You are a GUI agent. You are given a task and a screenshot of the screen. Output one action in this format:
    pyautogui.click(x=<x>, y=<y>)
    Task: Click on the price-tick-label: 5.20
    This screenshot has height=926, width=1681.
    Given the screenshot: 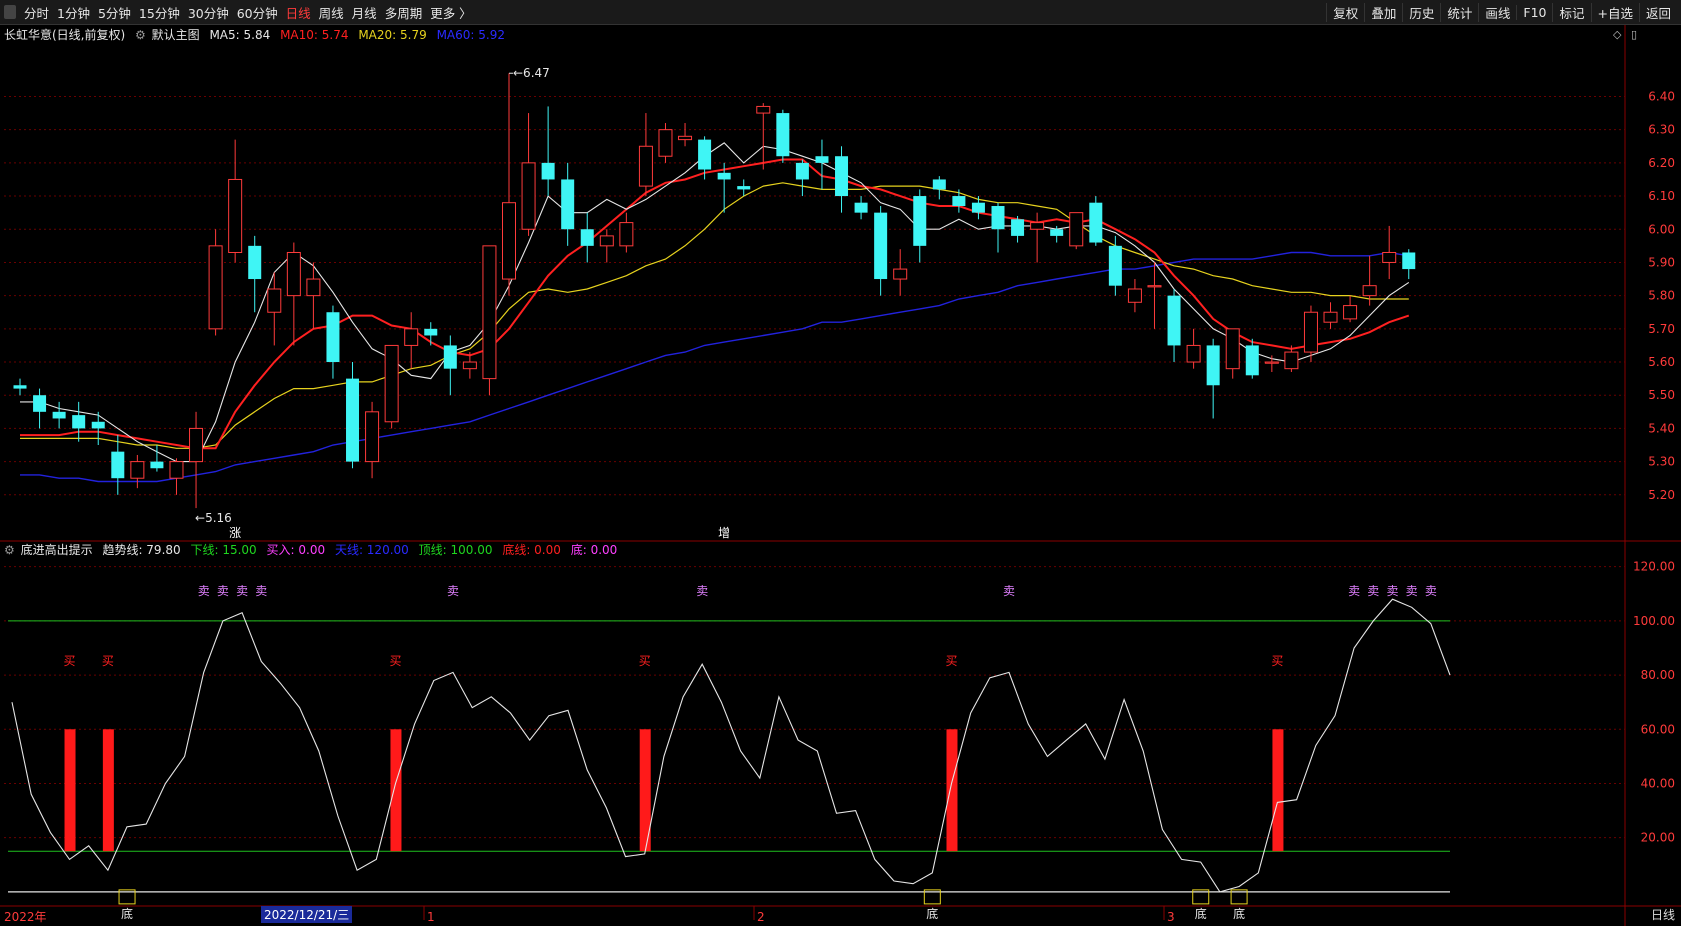 What is the action you would take?
    pyautogui.click(x=1661, y=495)
    